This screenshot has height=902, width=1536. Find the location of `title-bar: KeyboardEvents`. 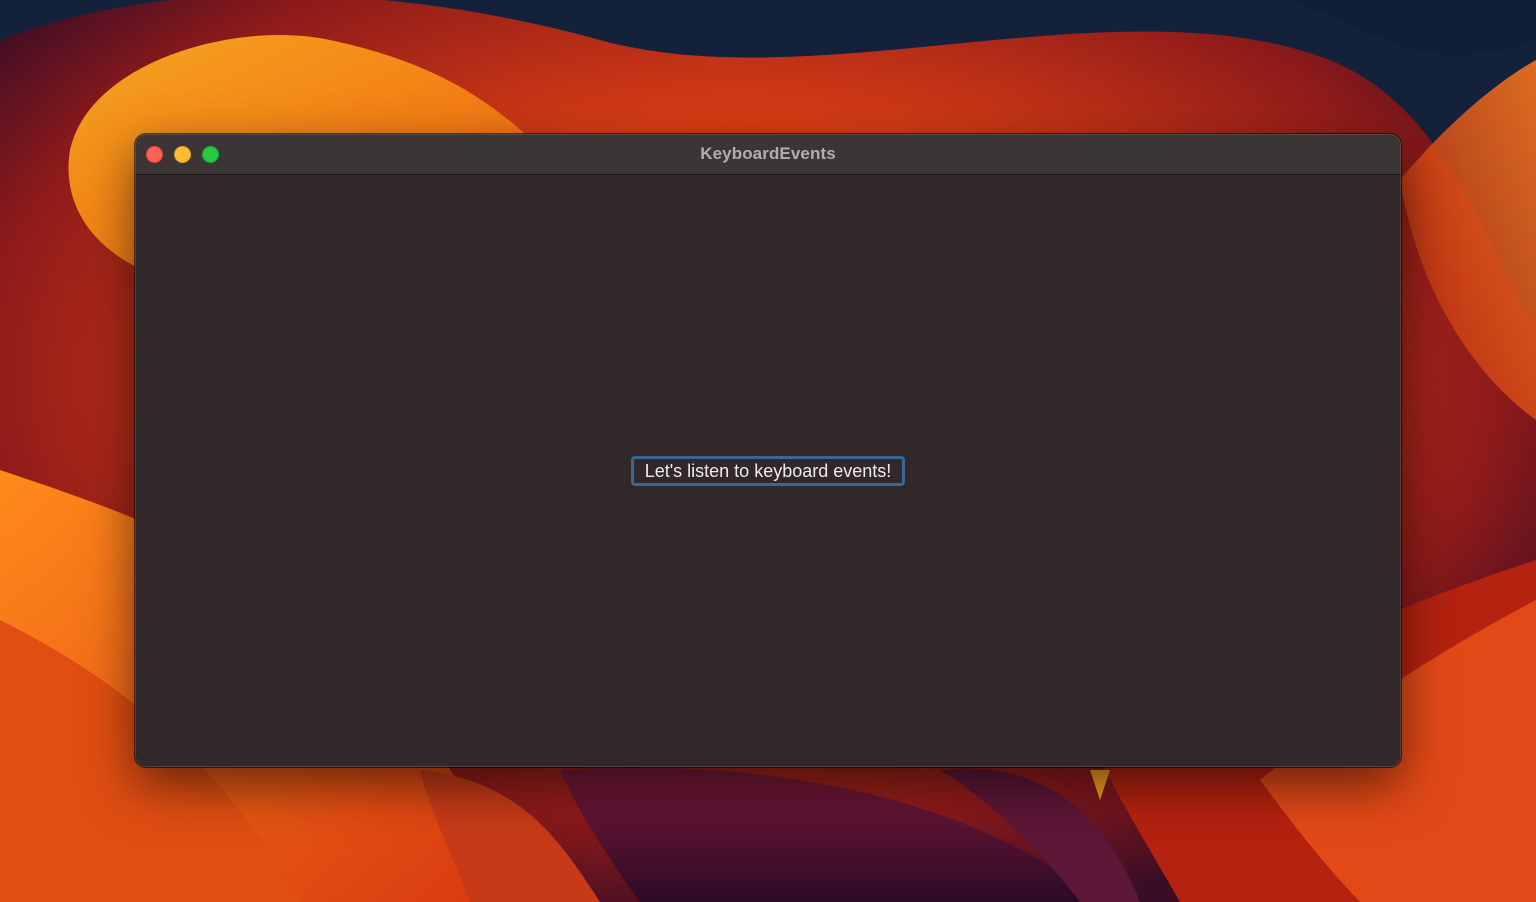

title-bar: KeyboardEvents is located at coordinates (768, 154).